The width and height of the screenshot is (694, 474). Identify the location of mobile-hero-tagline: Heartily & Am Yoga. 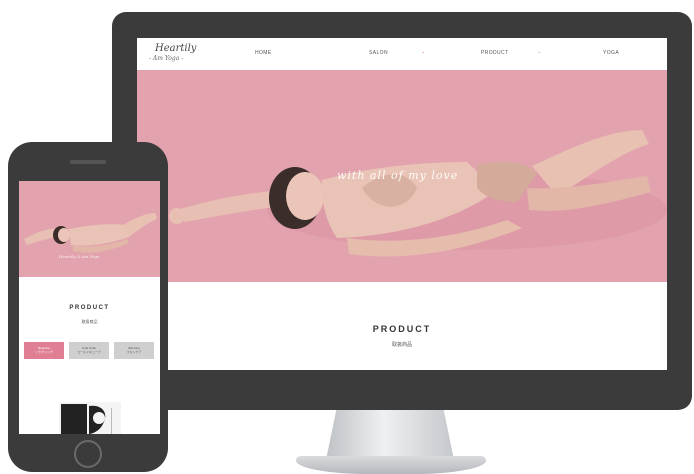
(79, 256).